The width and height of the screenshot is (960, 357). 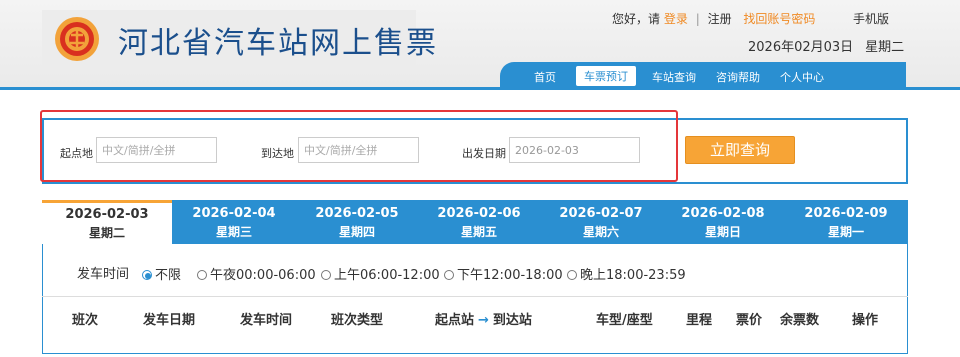 I want to click on col-origin: 起点站, so click(x=455, y=320).